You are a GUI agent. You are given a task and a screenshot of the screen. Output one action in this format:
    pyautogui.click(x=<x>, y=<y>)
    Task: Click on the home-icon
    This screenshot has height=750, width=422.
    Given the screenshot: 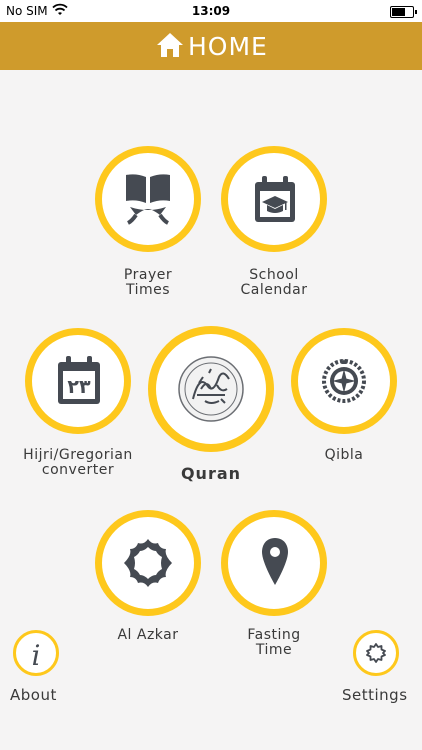 What is the action you would take?
    pyautogui.click(x=170, y=45)
    